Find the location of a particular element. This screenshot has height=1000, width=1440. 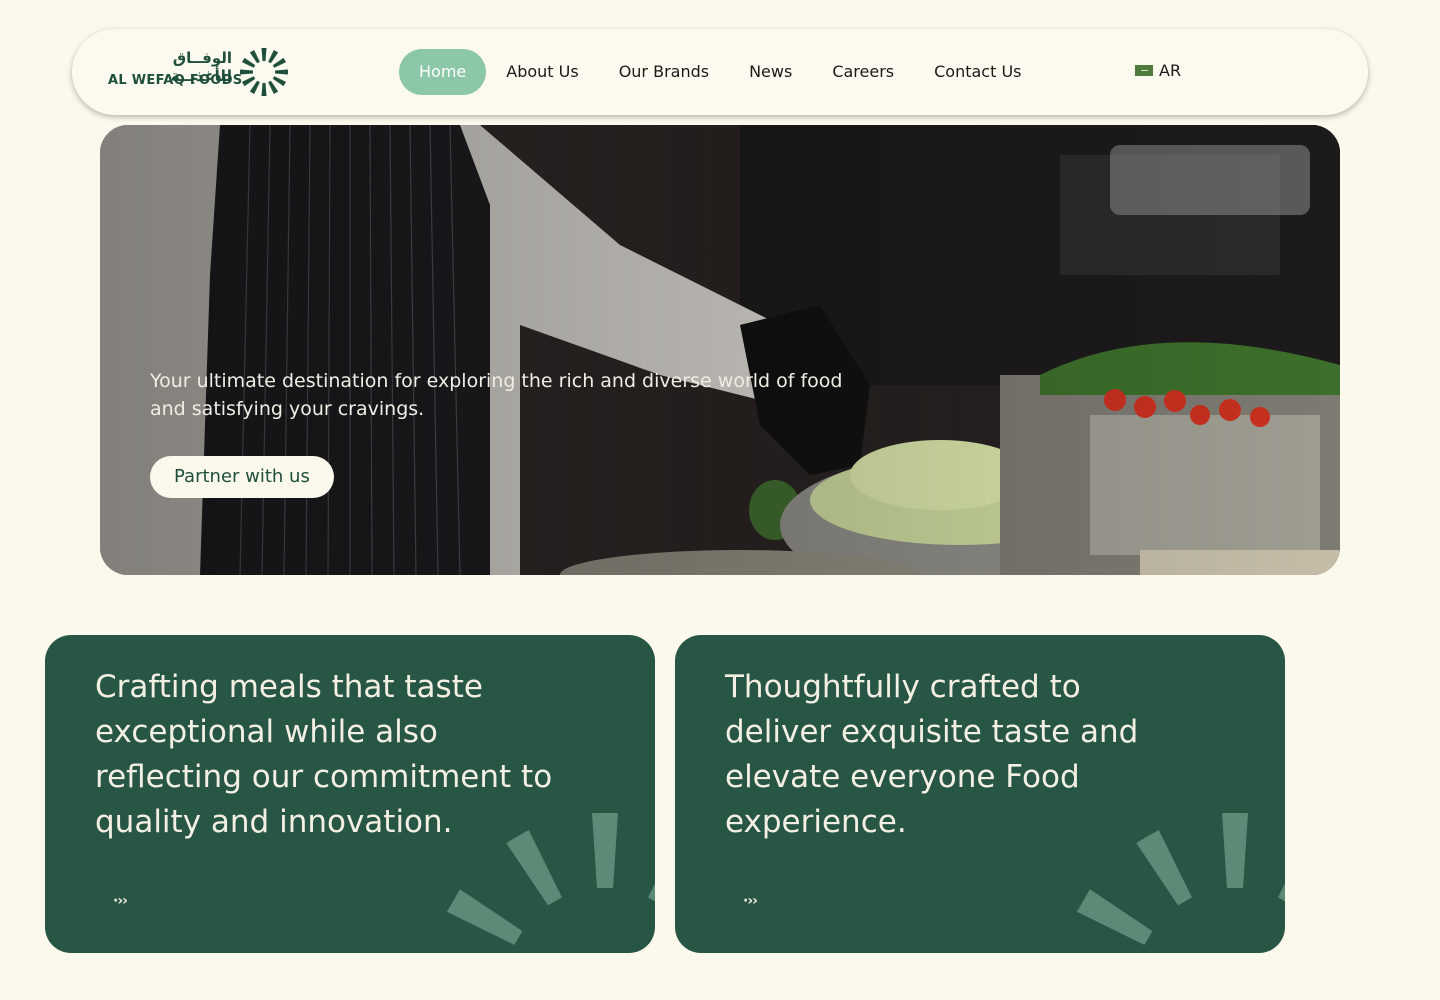

logo-english-text: AL WEFAQ FOODS is located at coordinates (175, 80).